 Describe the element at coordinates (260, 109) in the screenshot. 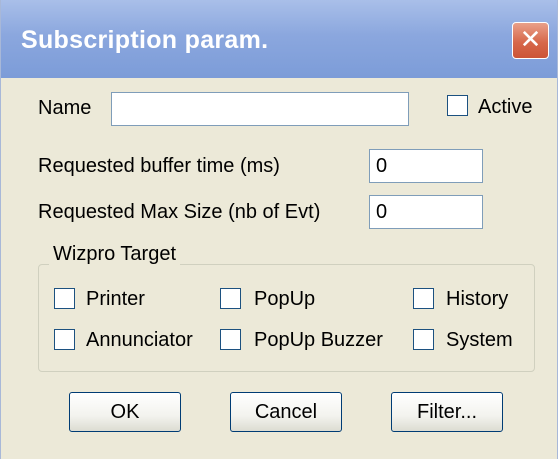

I see `name-field` at that location.